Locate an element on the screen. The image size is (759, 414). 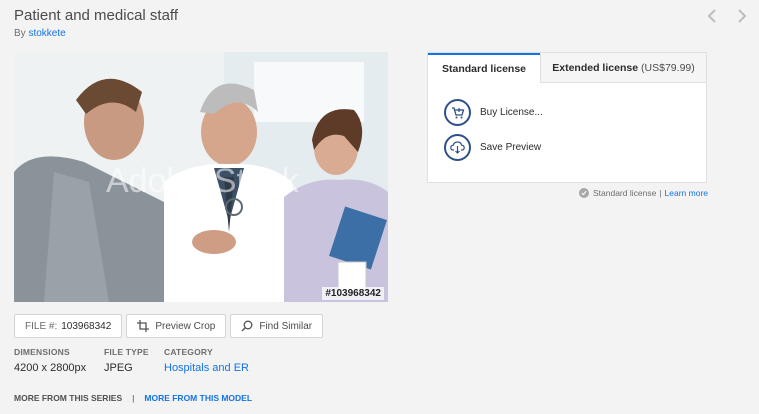
filetype-value: JPEG is located at coordinates (118, 368).